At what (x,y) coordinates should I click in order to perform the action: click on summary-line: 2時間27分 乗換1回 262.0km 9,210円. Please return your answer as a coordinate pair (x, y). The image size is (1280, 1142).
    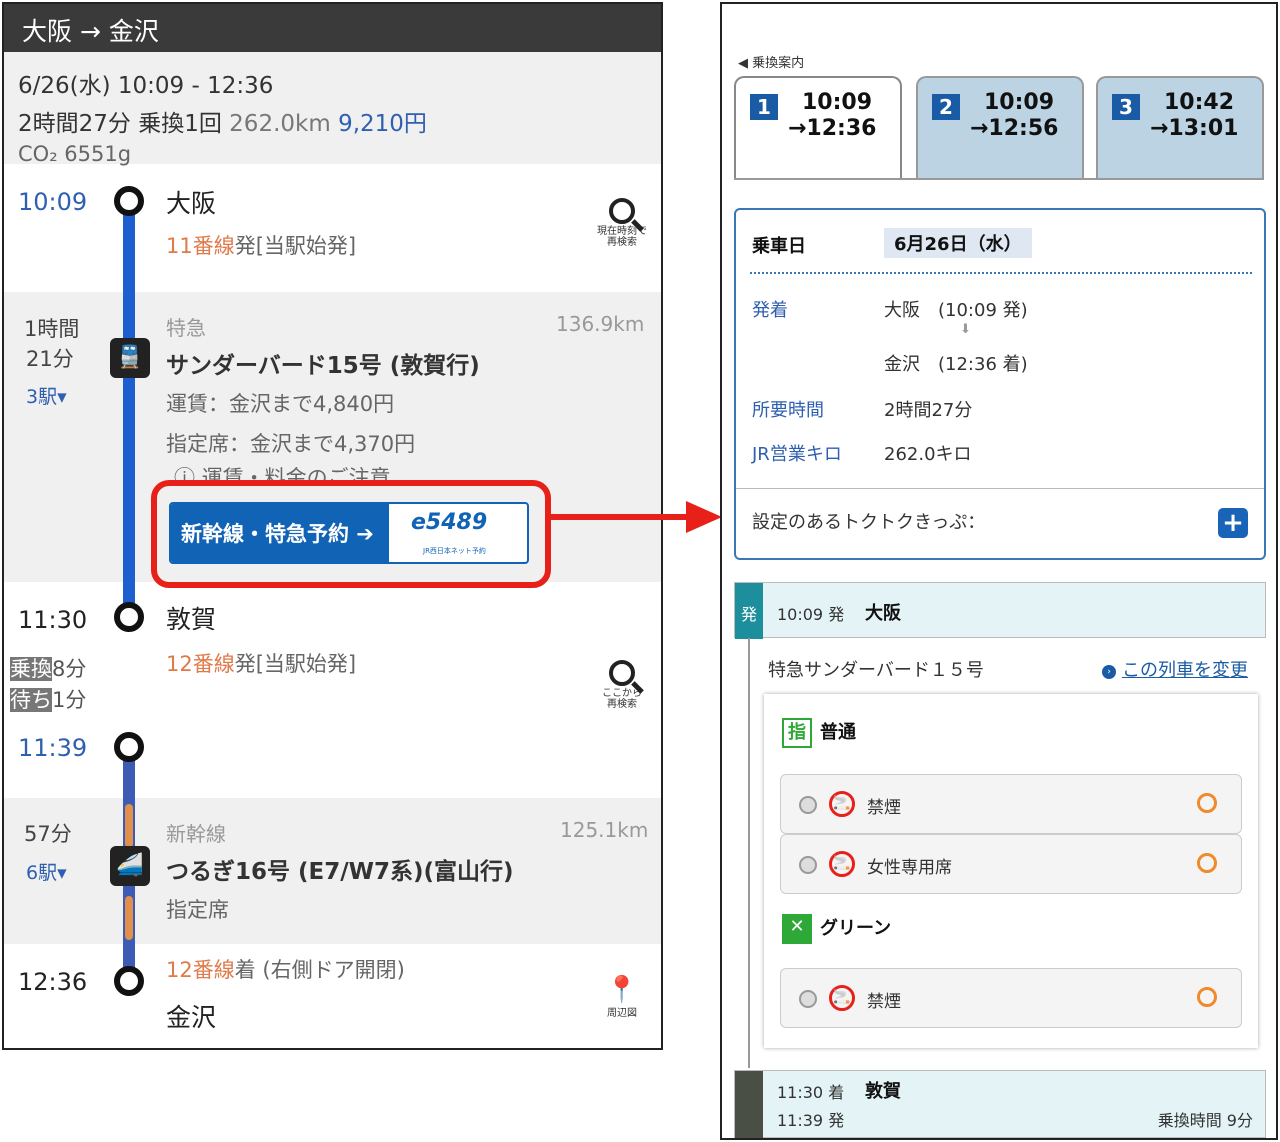
    Looking at the image, I should click on (332, 121).